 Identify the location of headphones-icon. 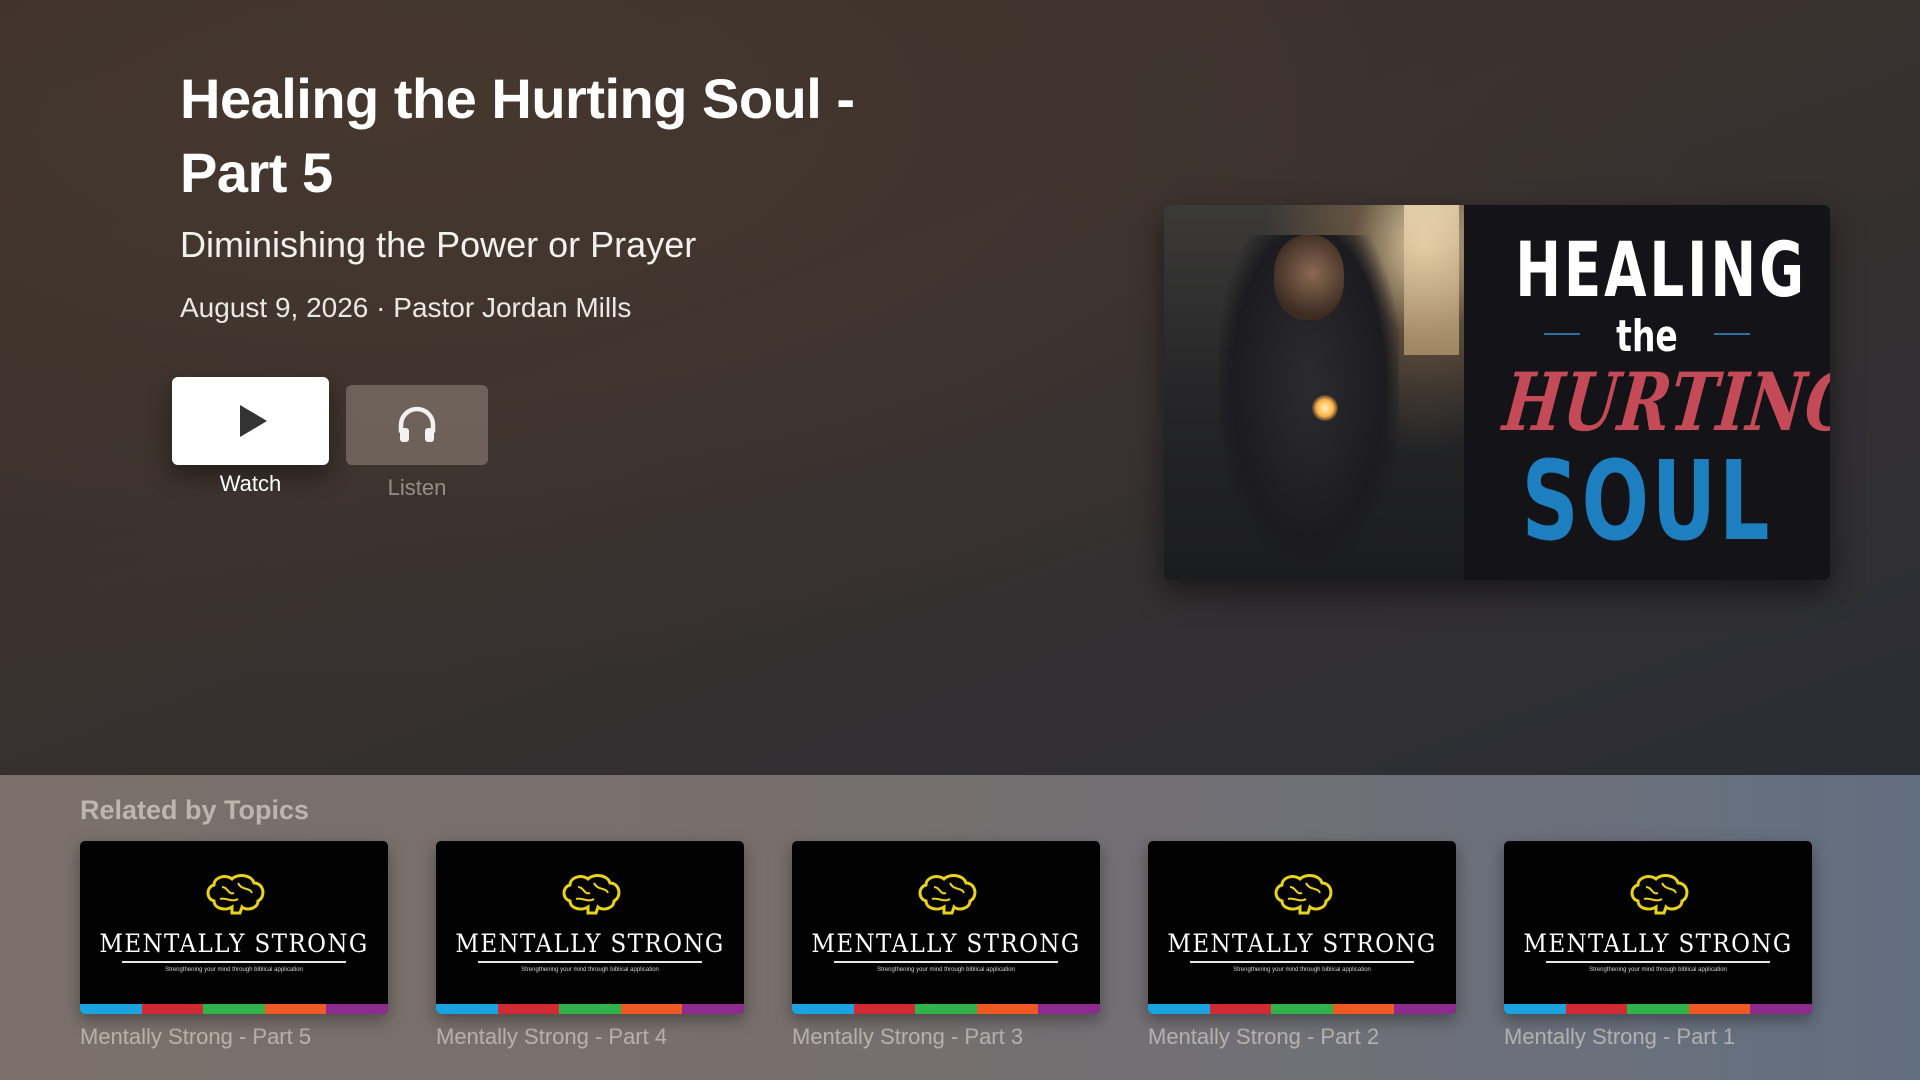
(417, 424).